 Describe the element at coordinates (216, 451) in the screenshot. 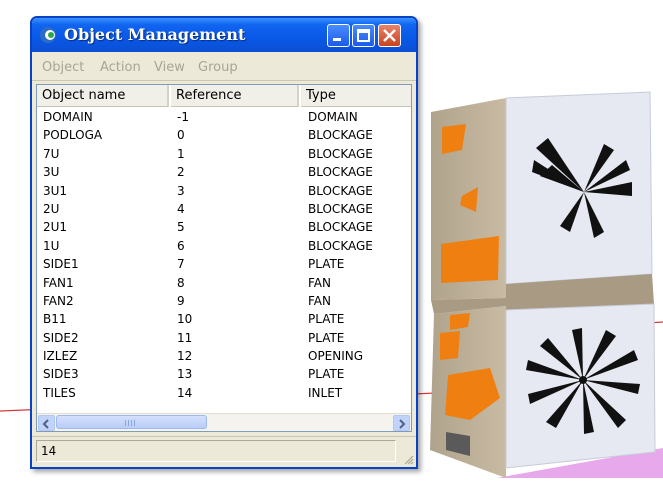

I see `status-panel: 14` at that location.